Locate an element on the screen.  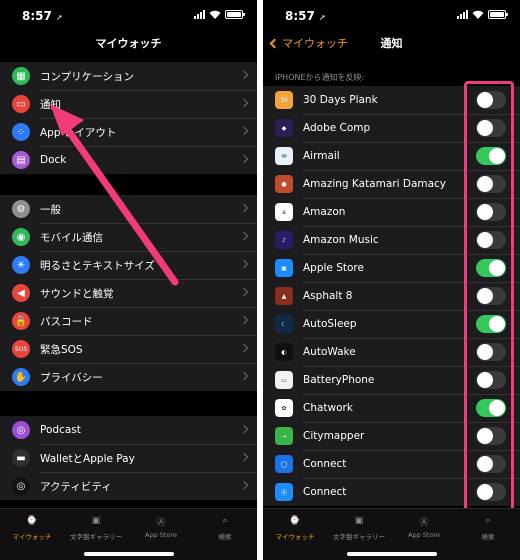
app-name: Amazing Katamari Damacy is located at coordinates (375, 184).